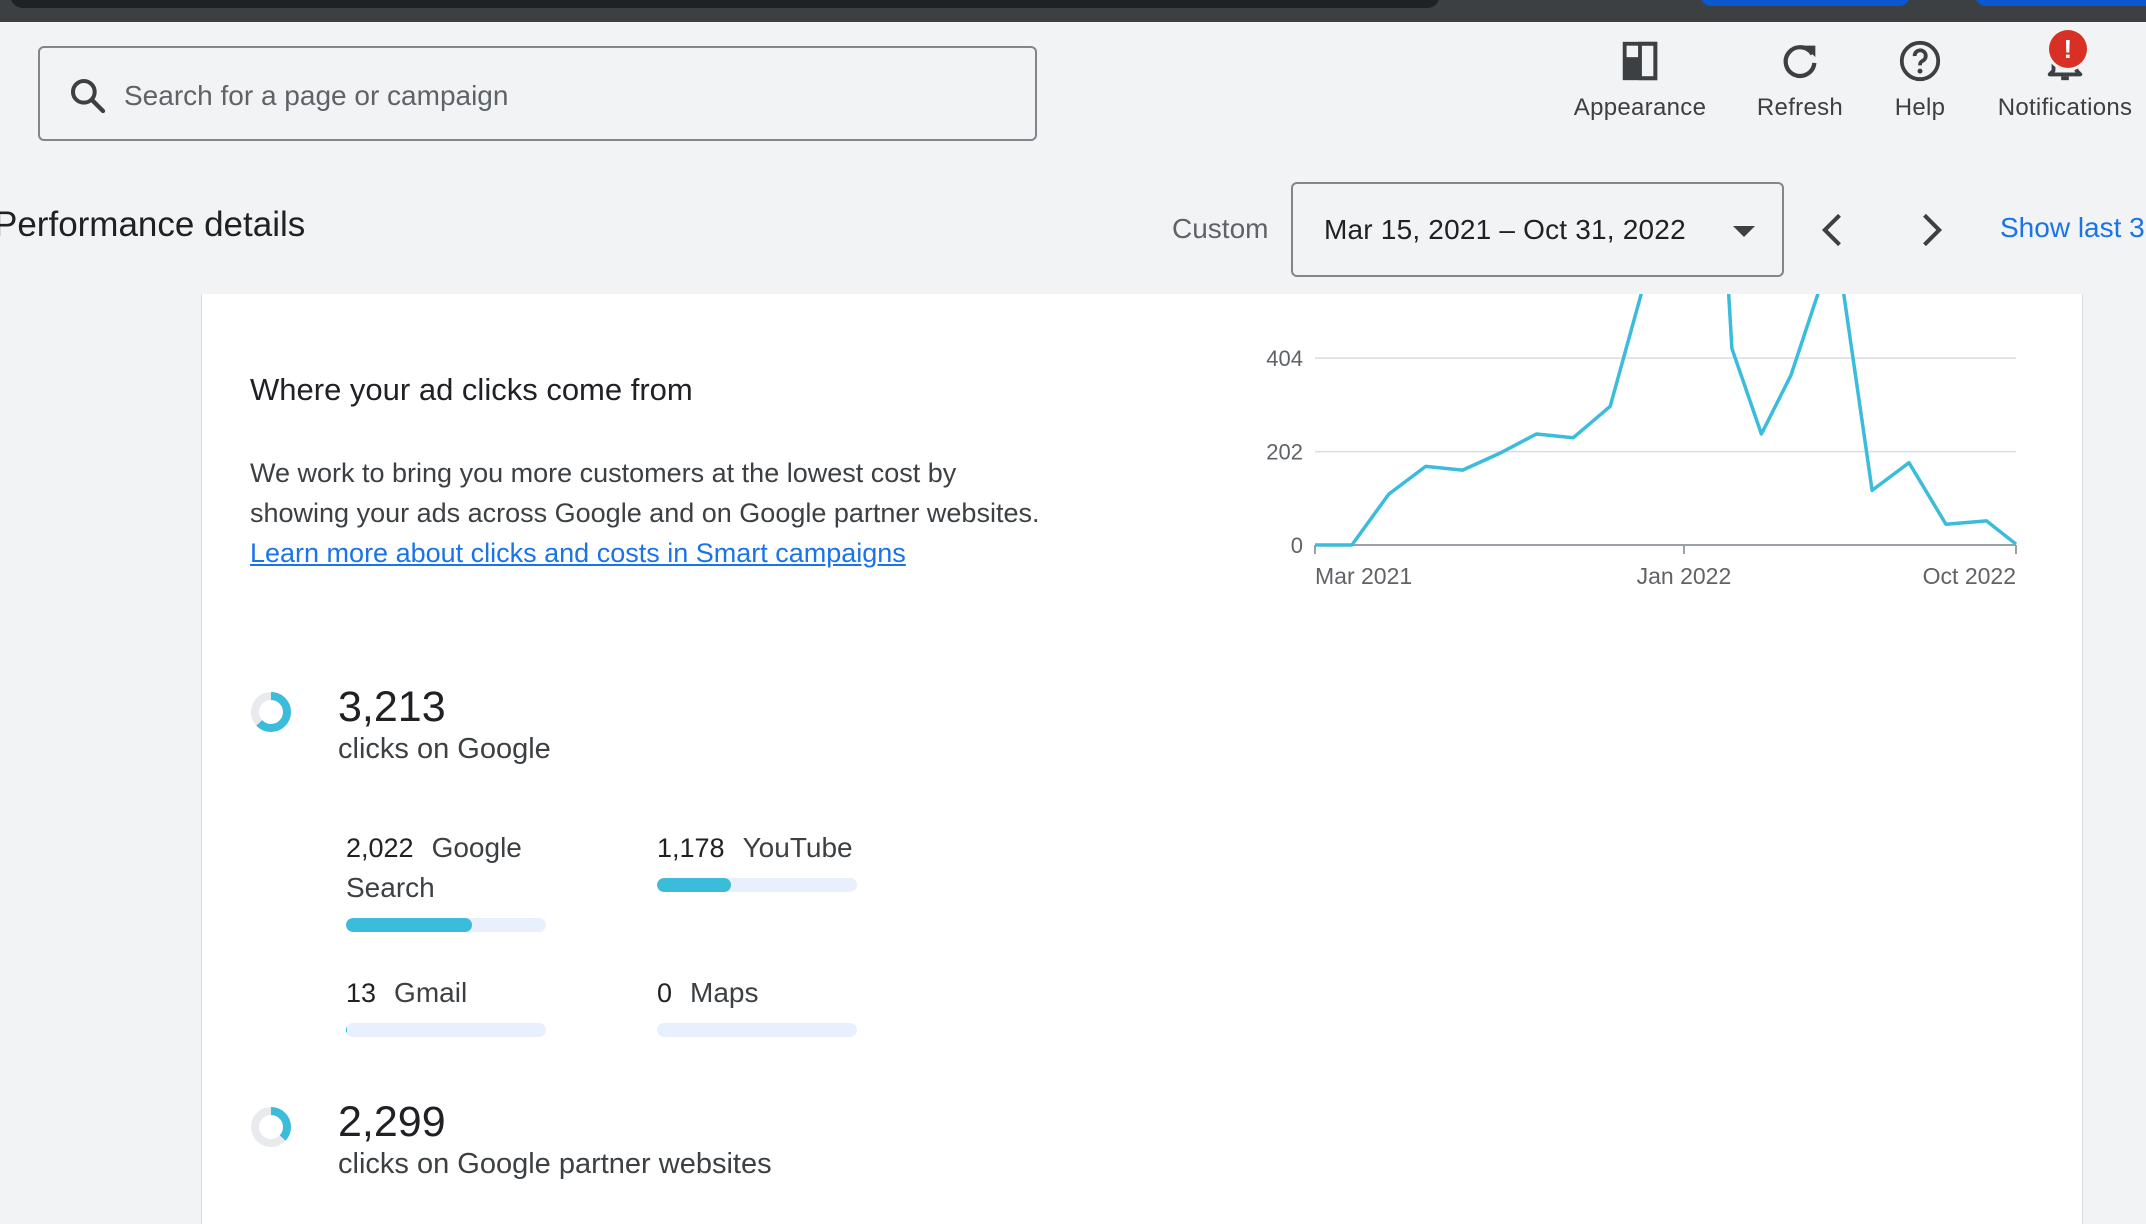 This screenshot has width=2146, height=1224. What do you see at coordinates (2065, 76) in the screenshot?
I see `notifications-button: ! Notifications` at bounding box center [2065, 76].